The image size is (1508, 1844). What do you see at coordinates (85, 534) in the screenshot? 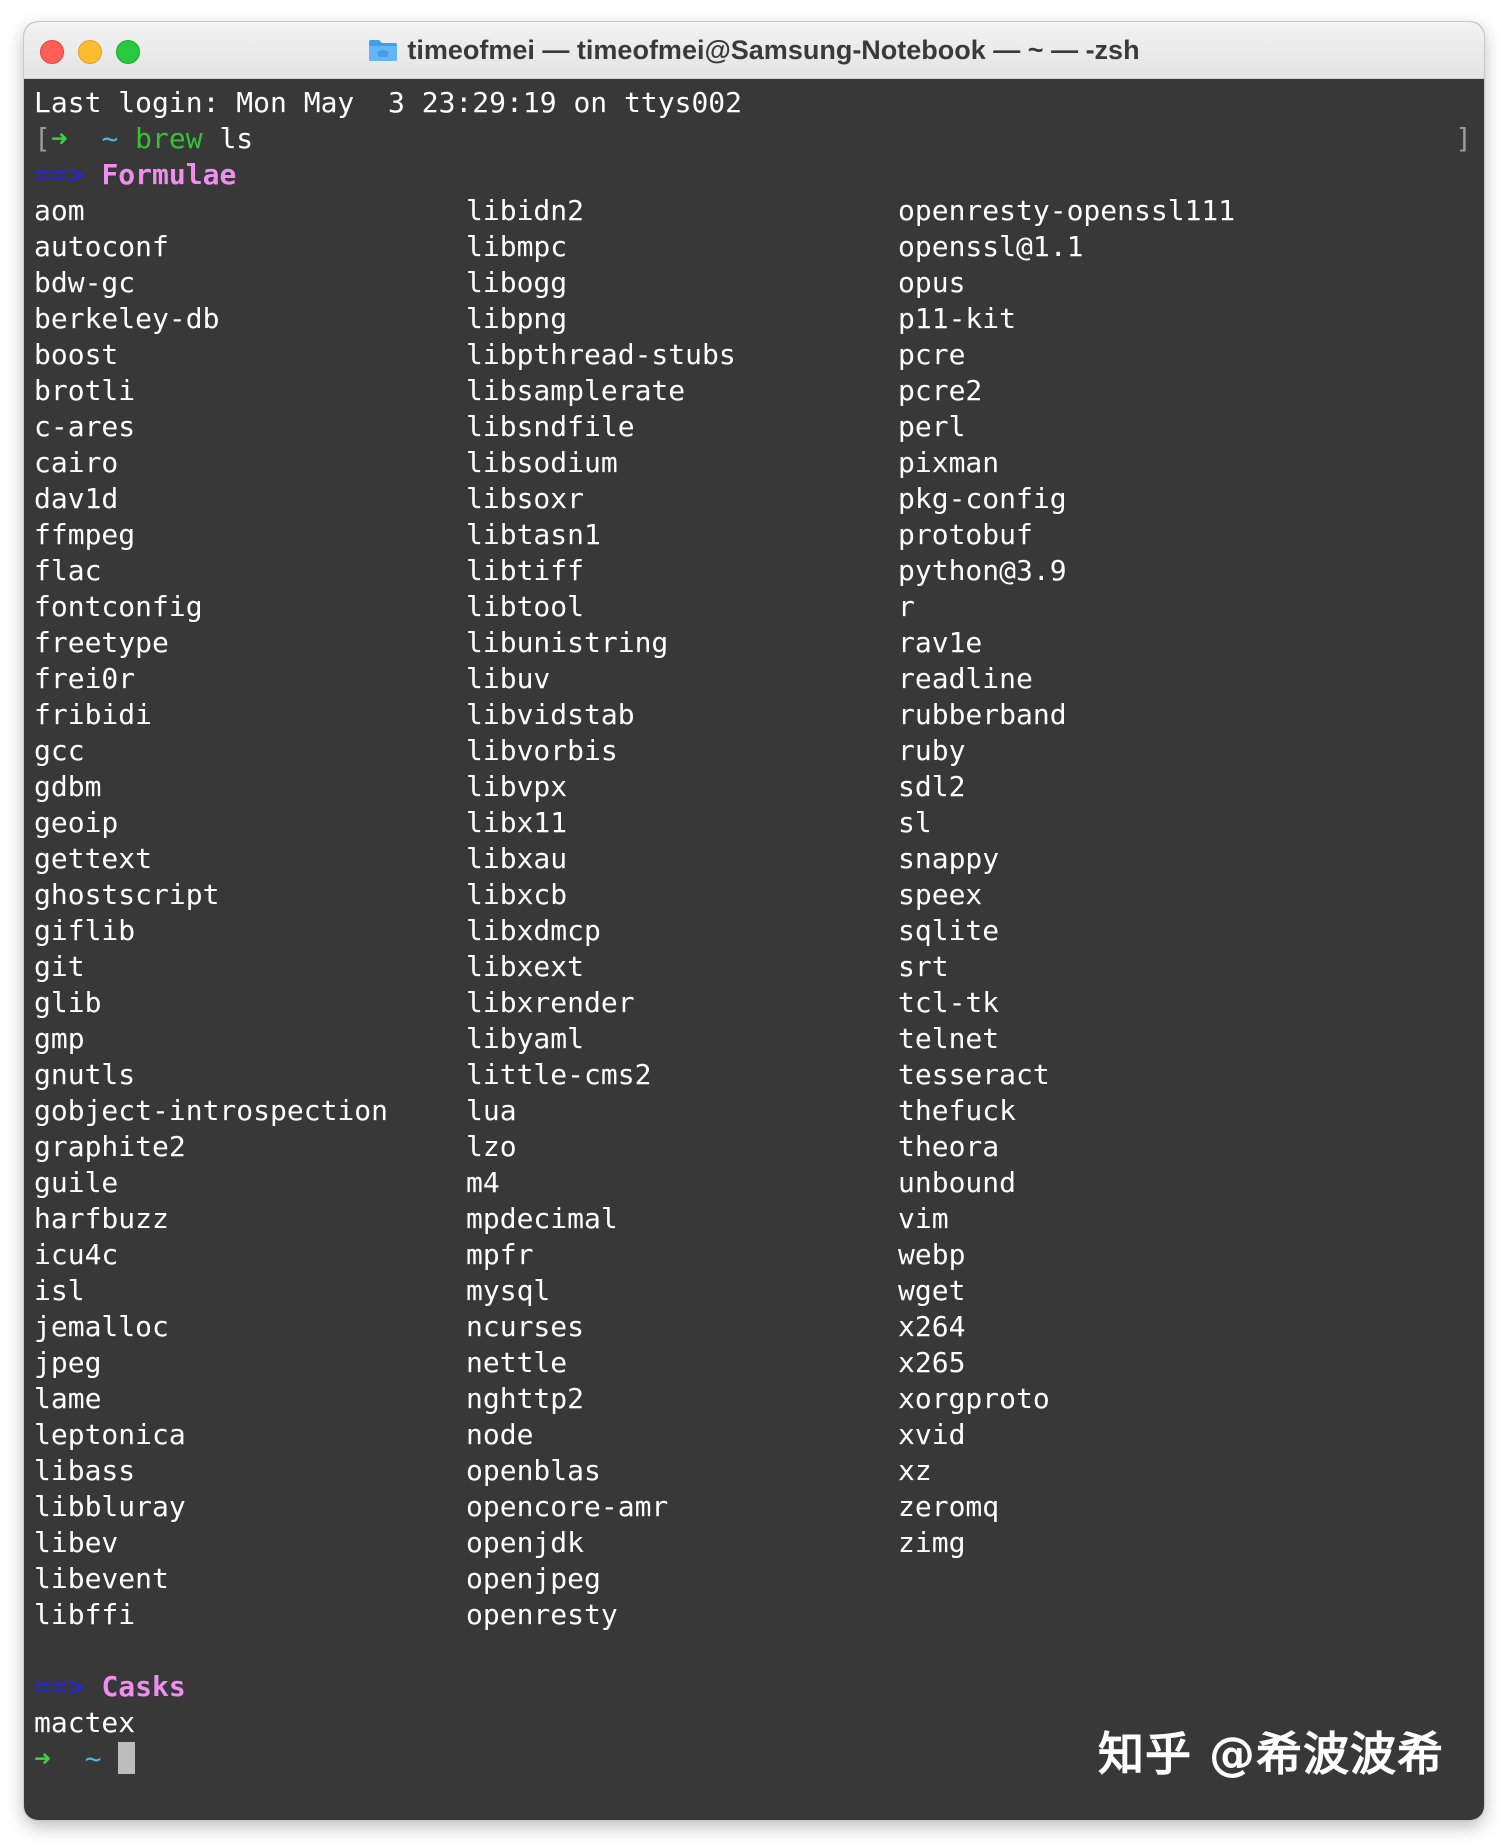
I see `formula-item: ffmpeg` at bounding box center [85, 534].